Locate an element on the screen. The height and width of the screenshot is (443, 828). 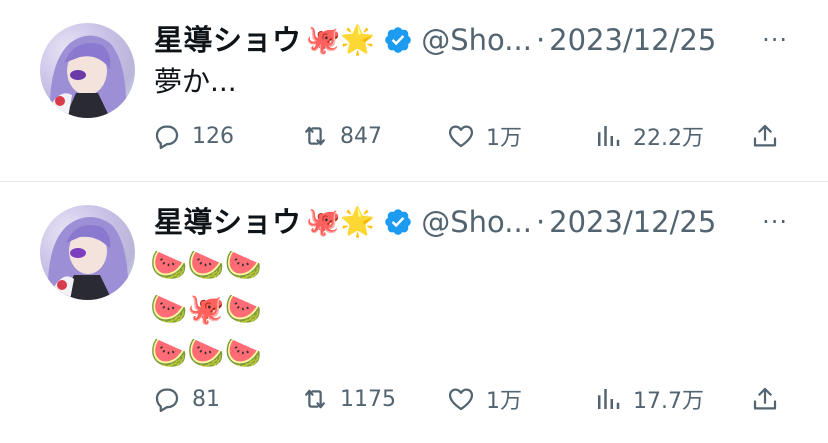
retweet-count: 1175 is located at coordinates (368, 399).